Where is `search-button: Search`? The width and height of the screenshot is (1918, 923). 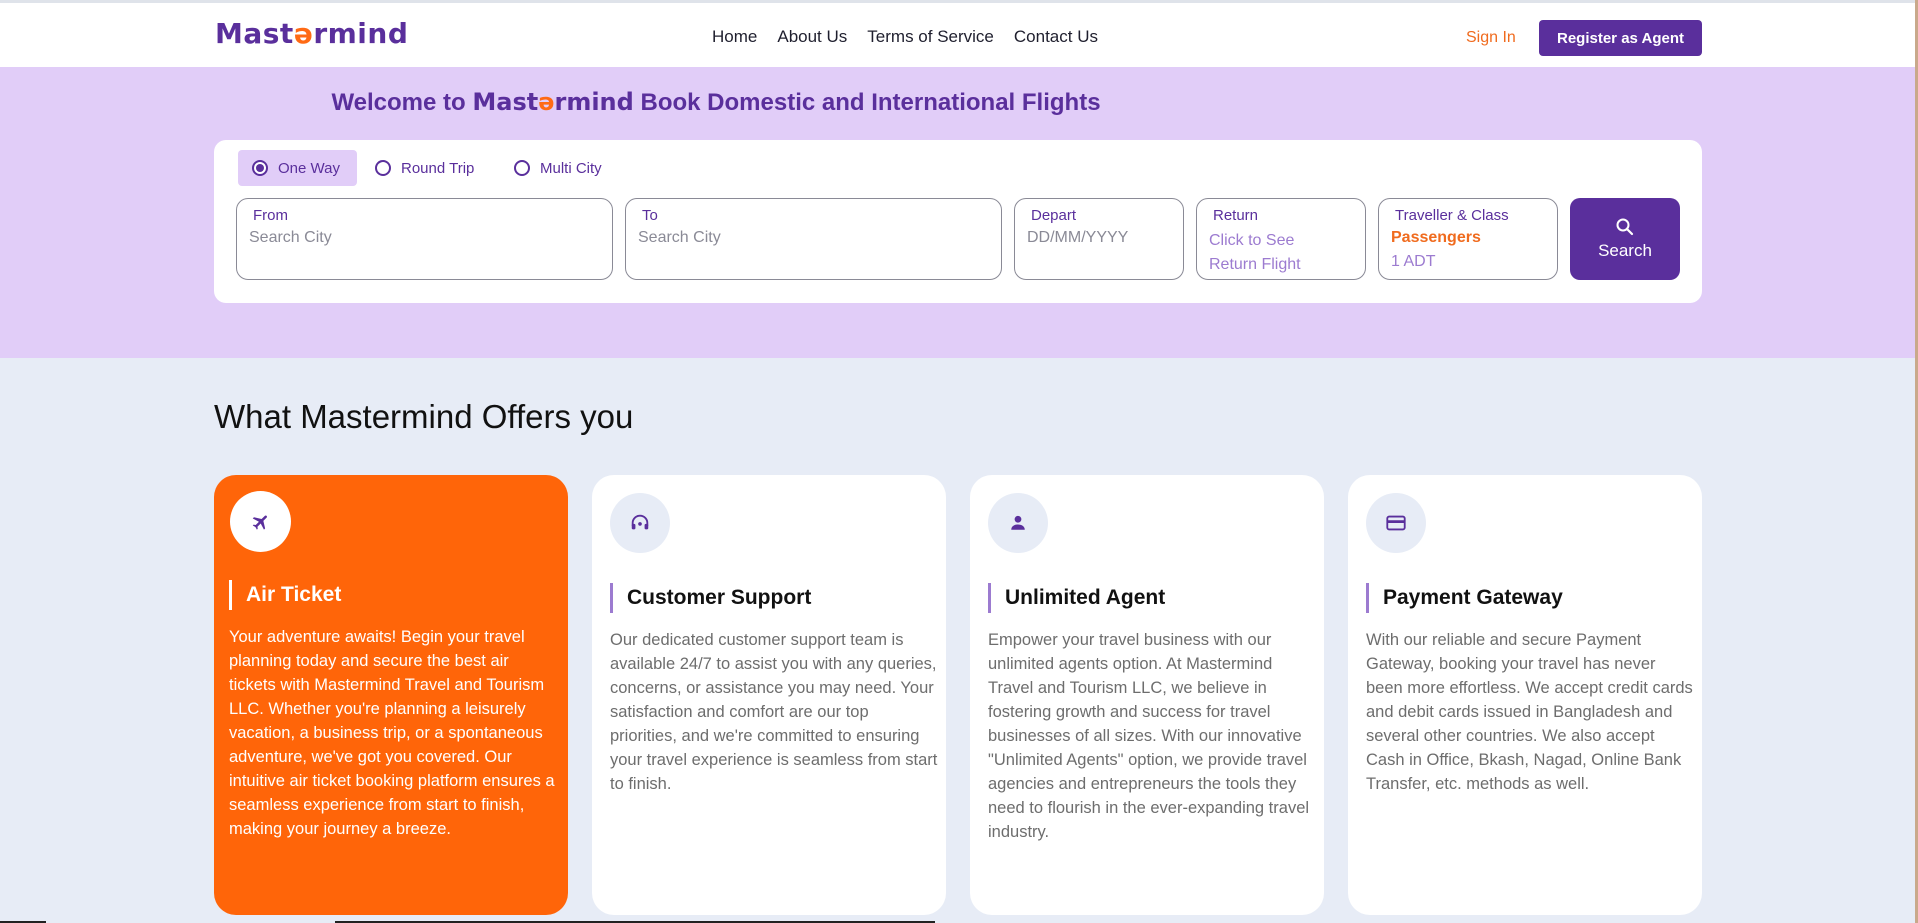
search-button: Search is located at coordinates (1625, 239).